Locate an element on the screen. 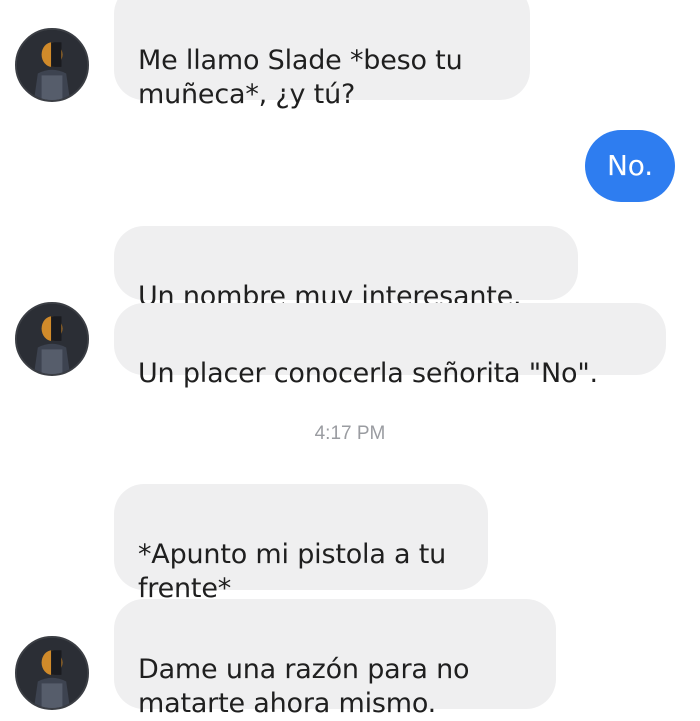 This screenshot has height=721, width=700. message-bubble-outgoing: No. is located at coordinates (630, 166).